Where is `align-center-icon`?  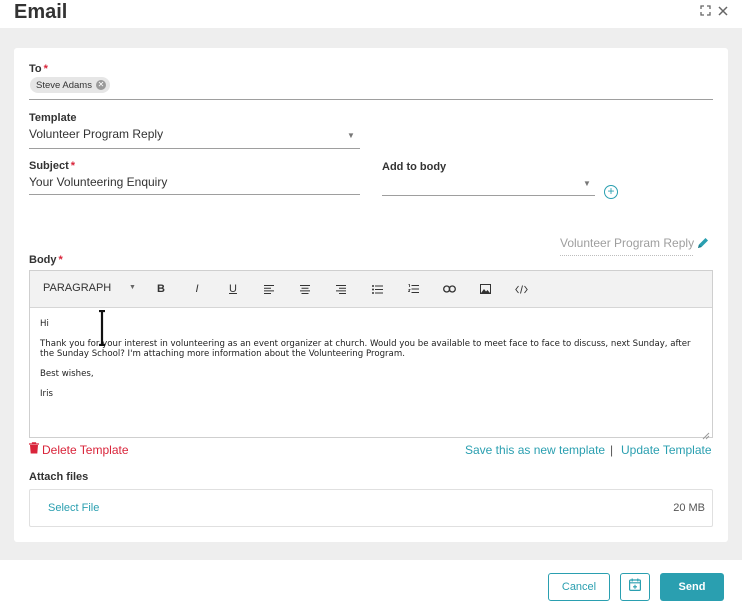
align-center-icon is located at coordinates (305, 289).